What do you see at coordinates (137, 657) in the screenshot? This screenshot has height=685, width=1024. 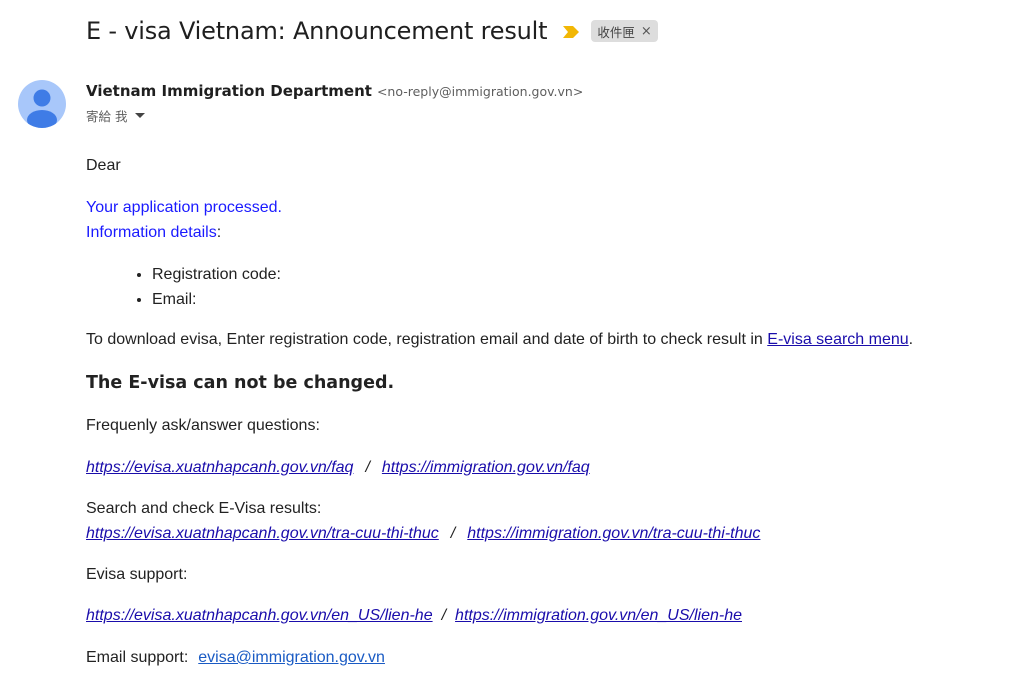 I see `email-support-label: Email support:` at bounding box center [137, 657].